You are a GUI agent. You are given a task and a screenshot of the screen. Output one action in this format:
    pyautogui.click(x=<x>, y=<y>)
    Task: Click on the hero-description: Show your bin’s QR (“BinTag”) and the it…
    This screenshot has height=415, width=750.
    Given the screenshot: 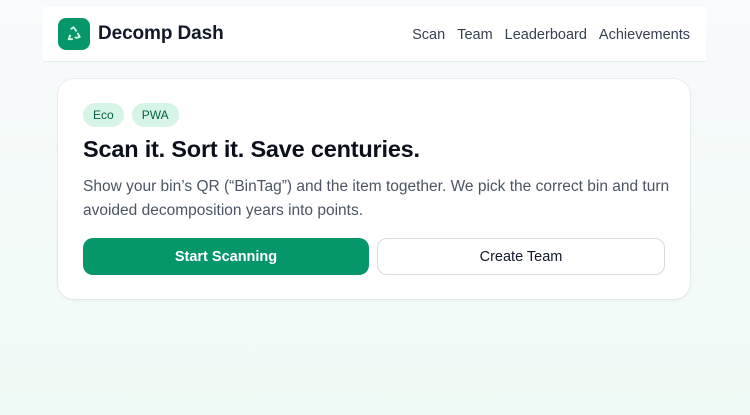 What is the action you would take?
    pyautogui.click(x=376, y=198)
    